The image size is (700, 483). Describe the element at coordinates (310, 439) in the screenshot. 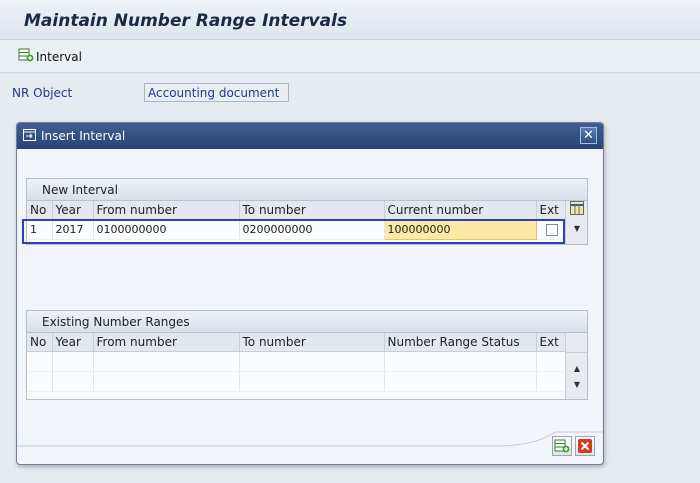

I see `dialog-footer-decoration` at that location.